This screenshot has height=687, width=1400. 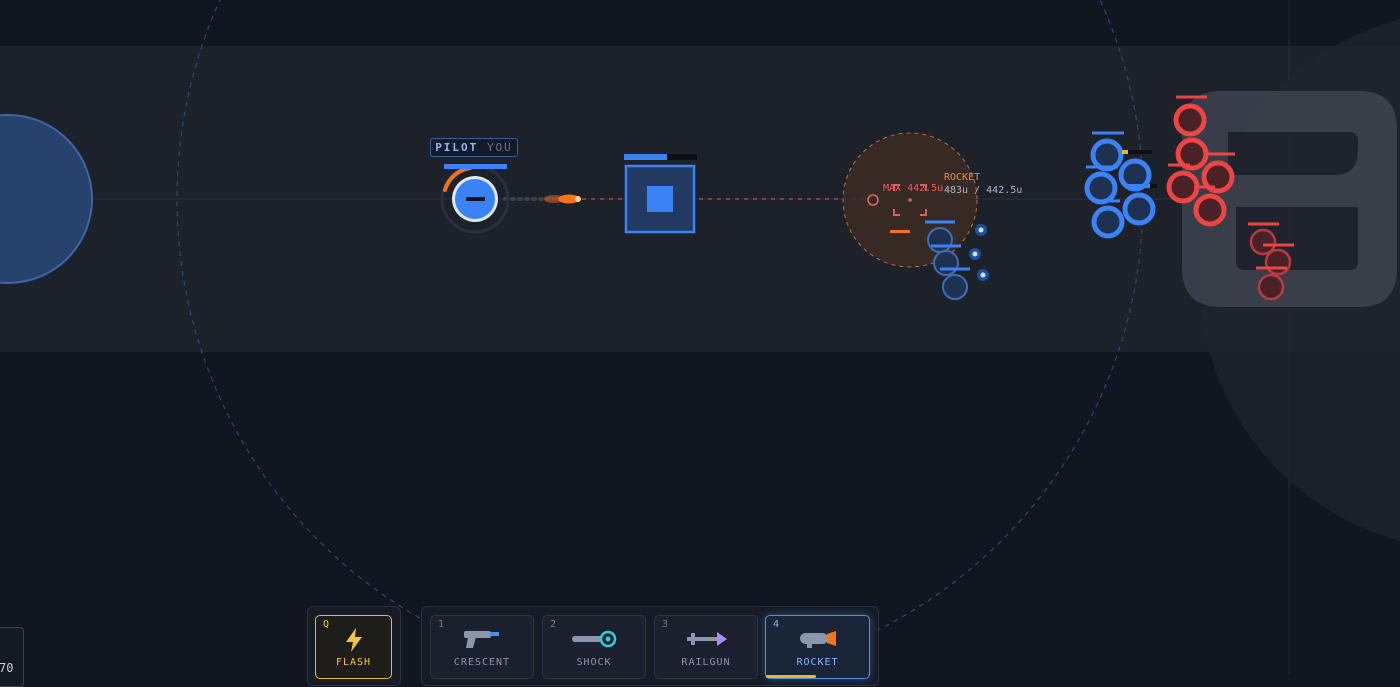 What do you see at coordinates (776, 624) in the screenshot?
I see `weapon-slot-key: 4` at bounding box center [776, 624].